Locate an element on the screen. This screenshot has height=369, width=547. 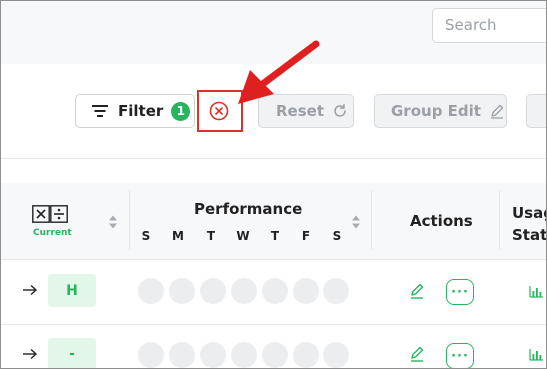
usage-status-header: Usag Stat is located at coordinates (529, 224).